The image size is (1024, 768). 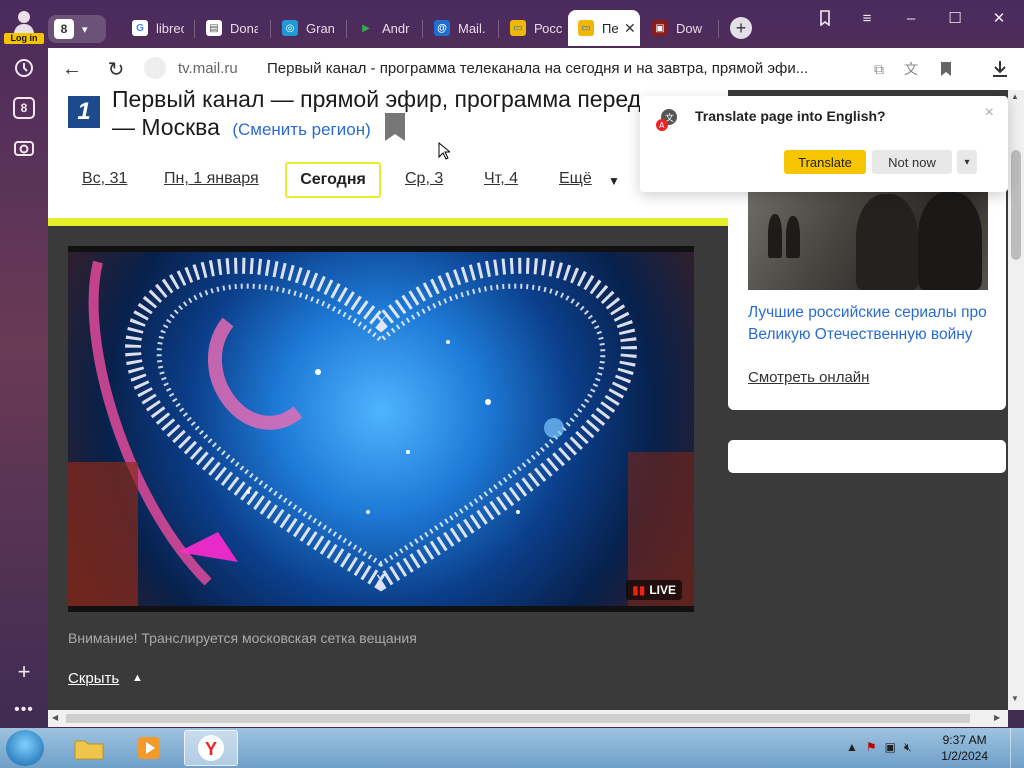 What do you see at coordinates (116, 69) in the screenshot?
I see `reload-icon: ↻` at bounding box center [116, 69].